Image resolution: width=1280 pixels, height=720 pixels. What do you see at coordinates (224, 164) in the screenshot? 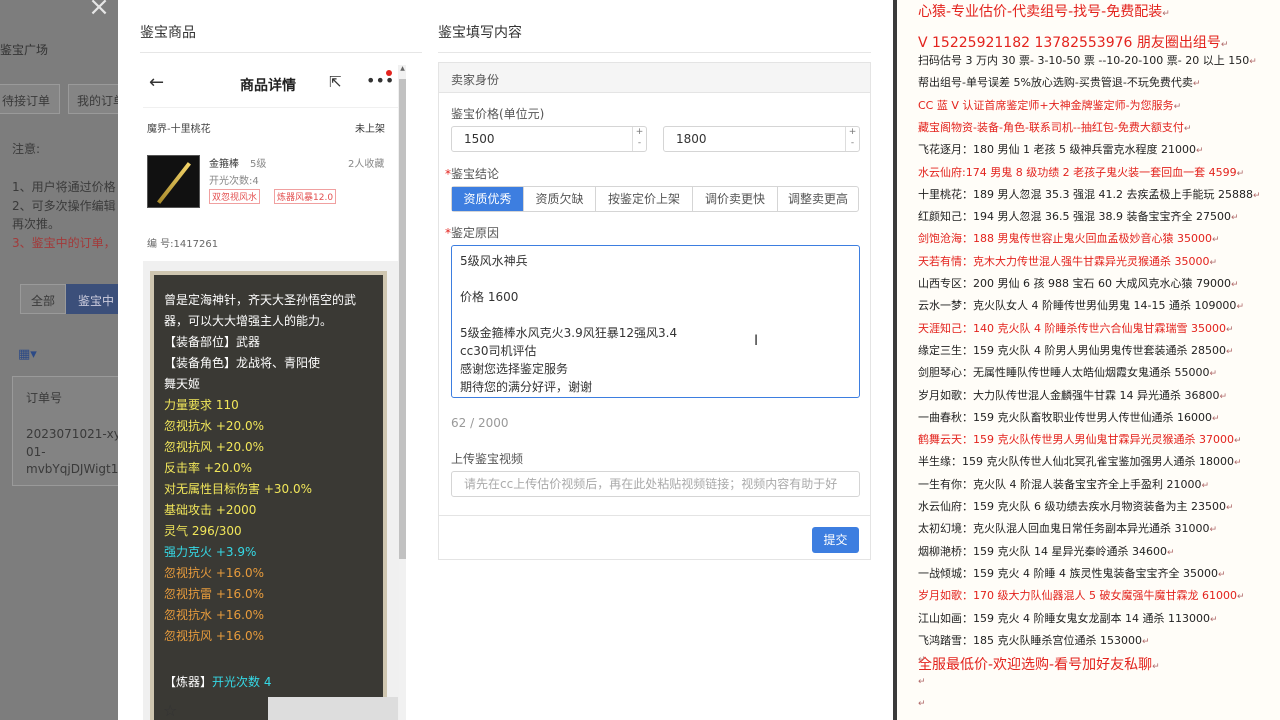
I see `item-name: 金箍棒` at bounding box center [224, 164].